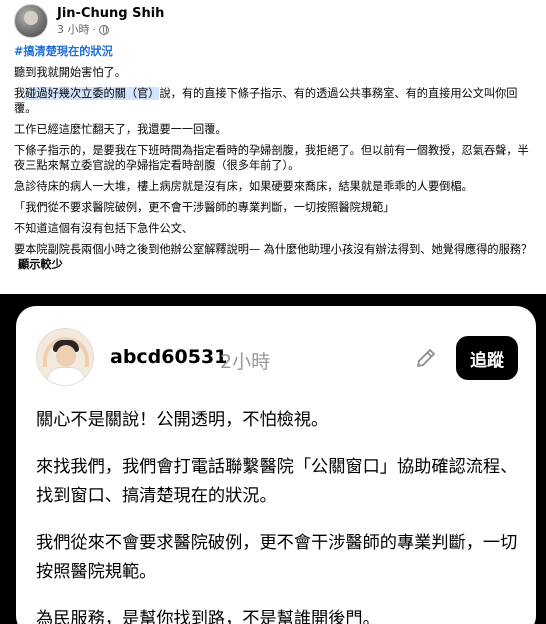 Image resolution: width=546 pixels, height=624 pixels. I want to click on post-meta: Jin-Chung Shih 3 小時 ·, so click(110, 21).